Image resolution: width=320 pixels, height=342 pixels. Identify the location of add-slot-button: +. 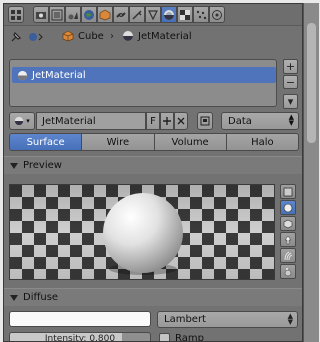
(290, 66).